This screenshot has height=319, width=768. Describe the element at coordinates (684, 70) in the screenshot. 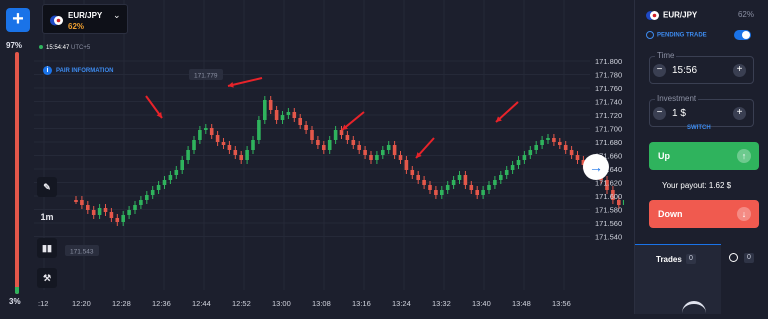

I see `time-value: 15:56` at that location.